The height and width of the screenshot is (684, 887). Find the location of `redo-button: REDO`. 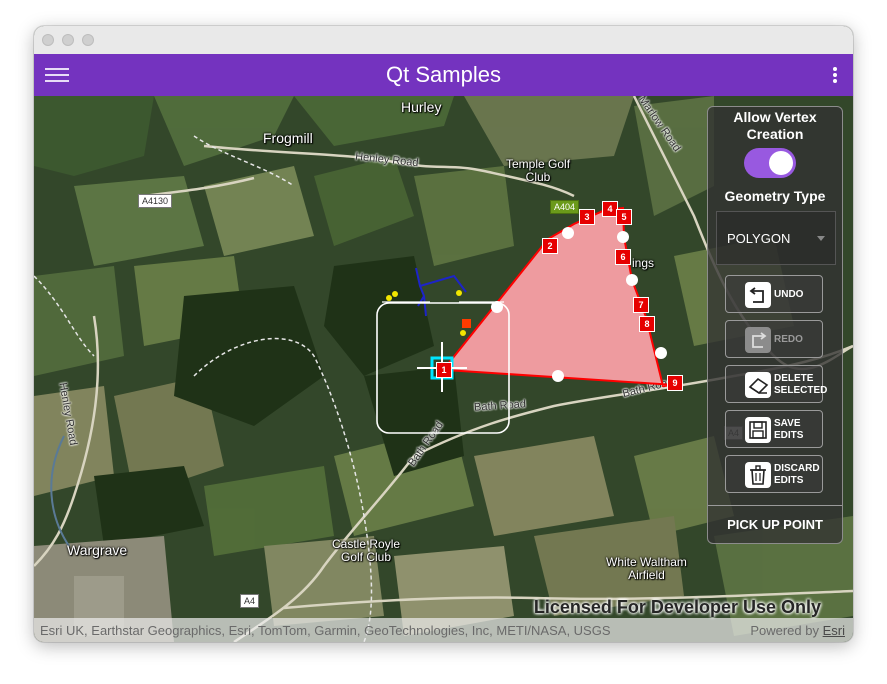

redo-button: REDO is located at coordinates (774, 339).